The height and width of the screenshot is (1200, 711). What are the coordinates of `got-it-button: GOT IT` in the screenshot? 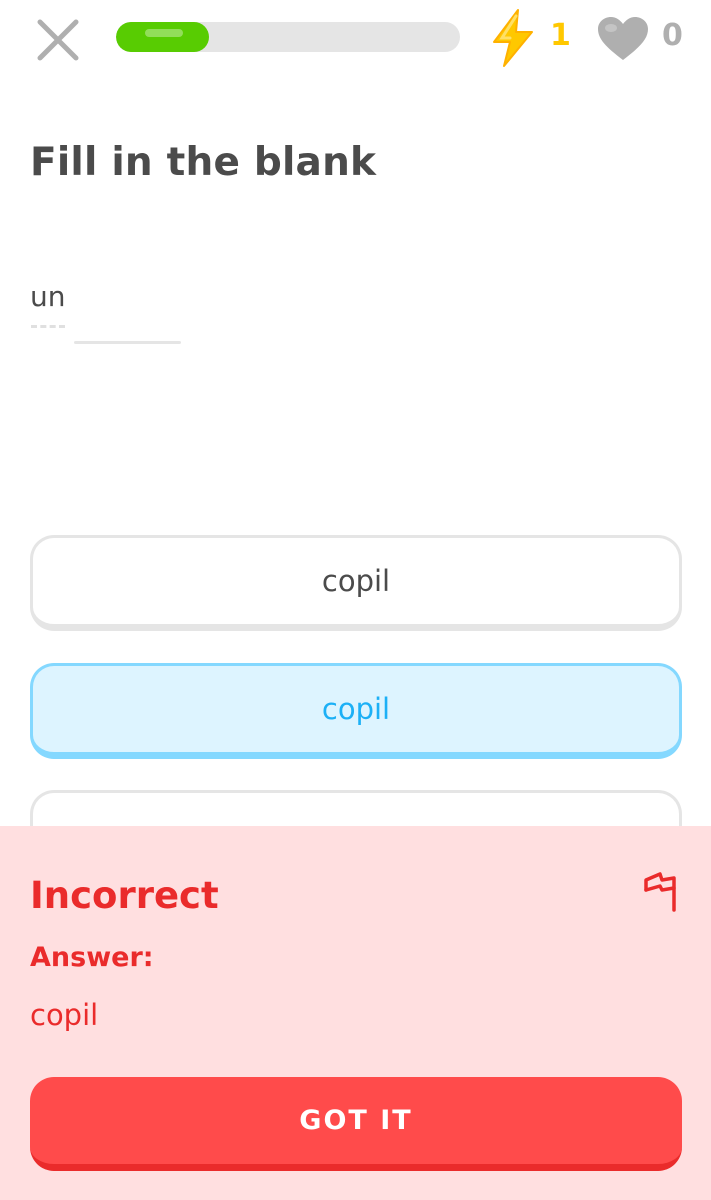 It's located at (356, 1124).